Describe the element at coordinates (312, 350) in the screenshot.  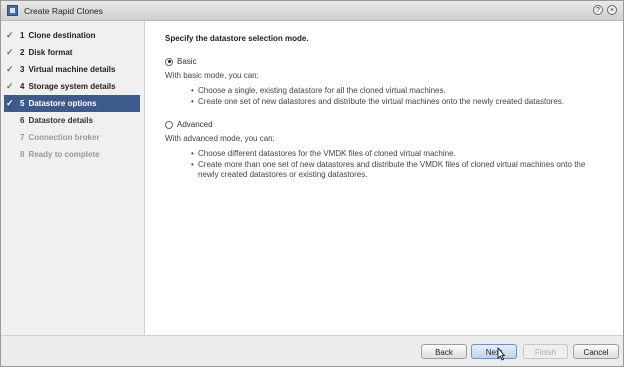
I see `footer-button-bar: Back Next Finish Cancel` at that location.